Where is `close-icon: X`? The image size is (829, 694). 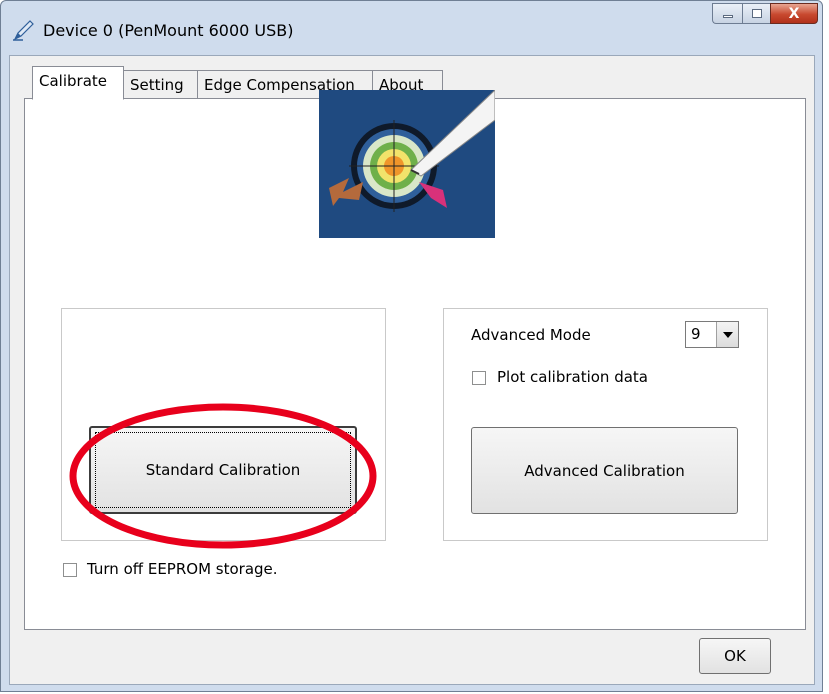 close-icon: X is located at coordinates (794, 14).